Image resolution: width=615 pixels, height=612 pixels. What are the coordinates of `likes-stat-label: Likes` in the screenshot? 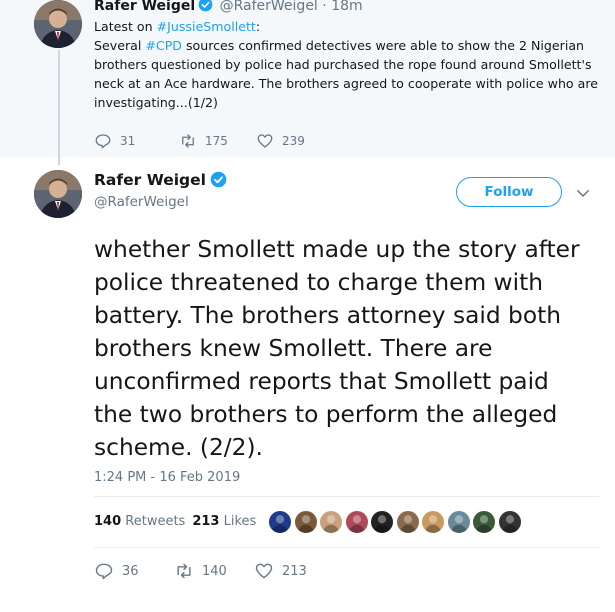 It's located at (240, 521).